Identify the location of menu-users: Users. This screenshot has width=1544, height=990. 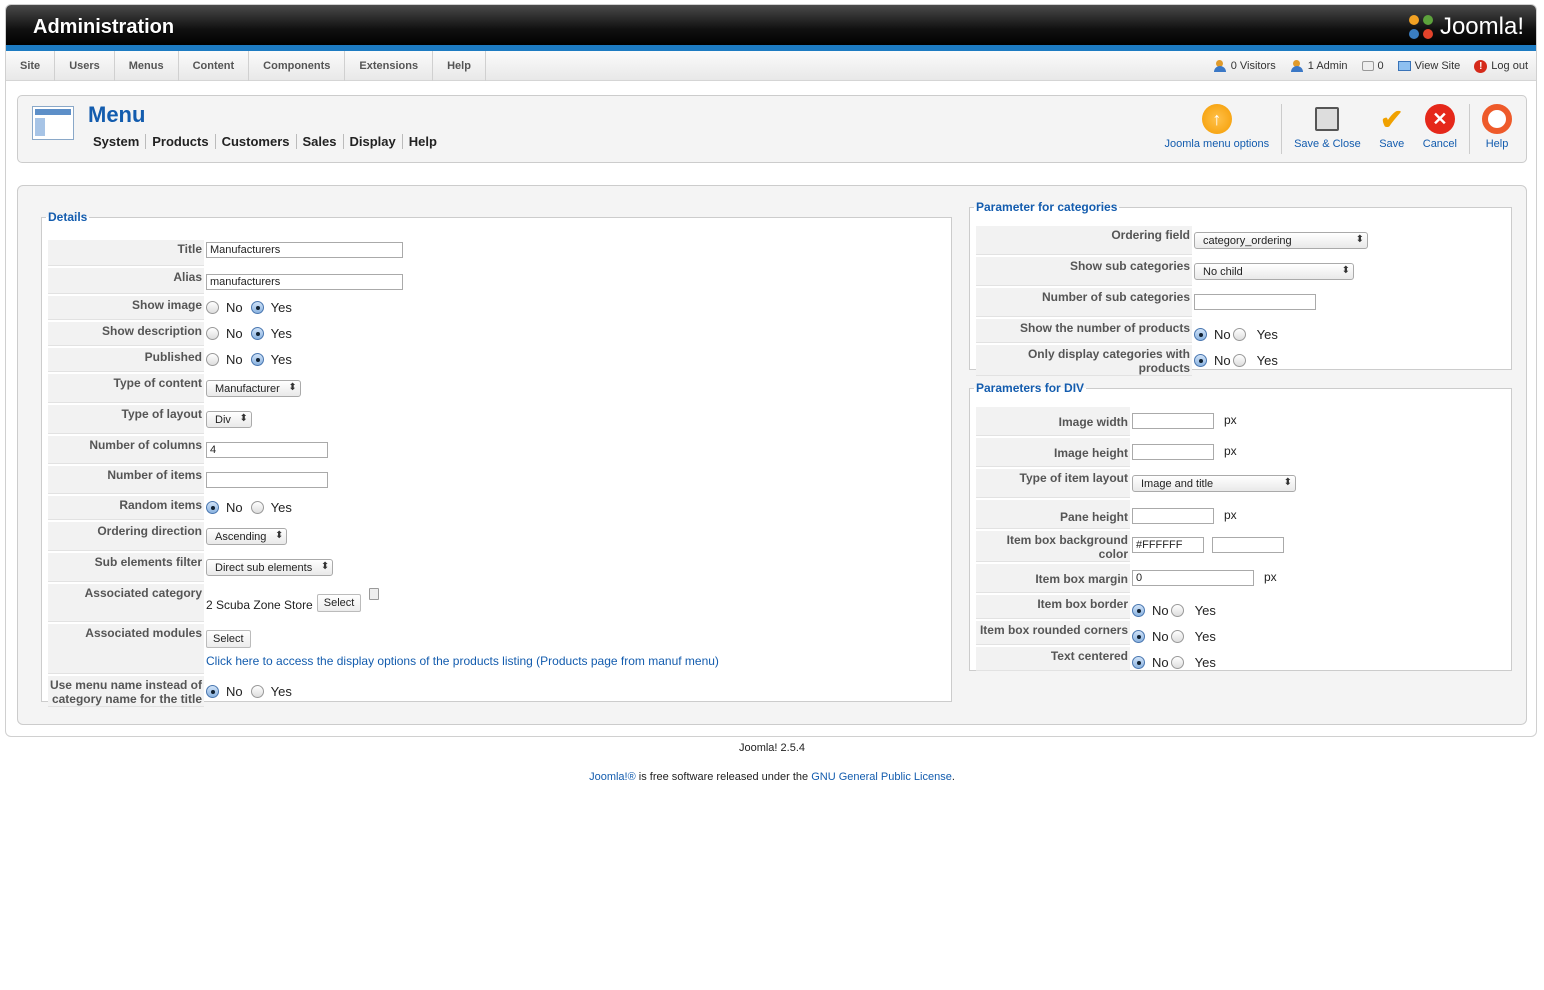
(85, 66).